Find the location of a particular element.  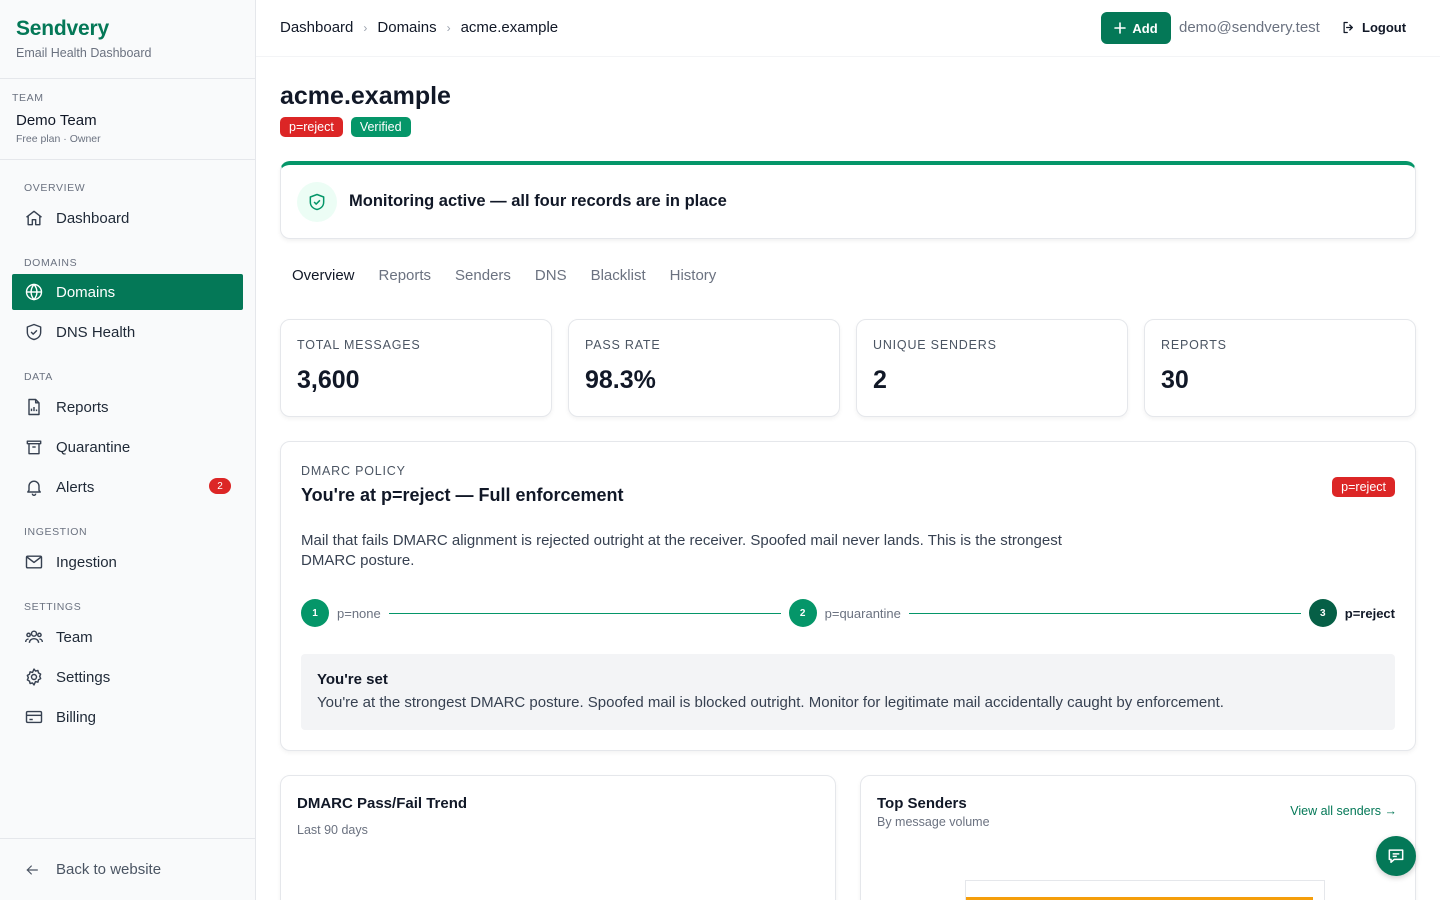

step-connector is located at coordinates (584, 613).